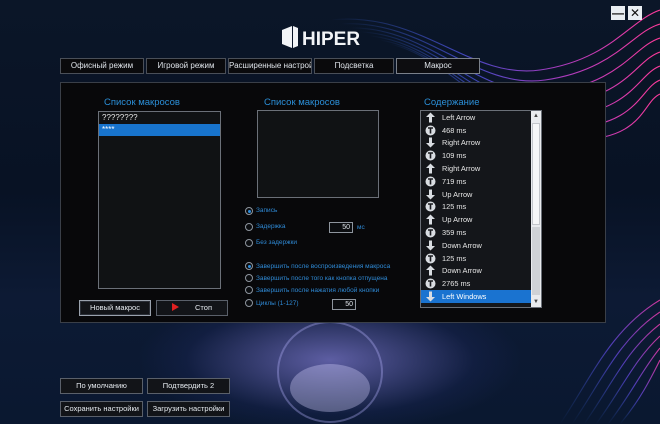 The height and width of the screenshot is (424, 660). I want to click on minimize-icon: —, so click(618, 13).